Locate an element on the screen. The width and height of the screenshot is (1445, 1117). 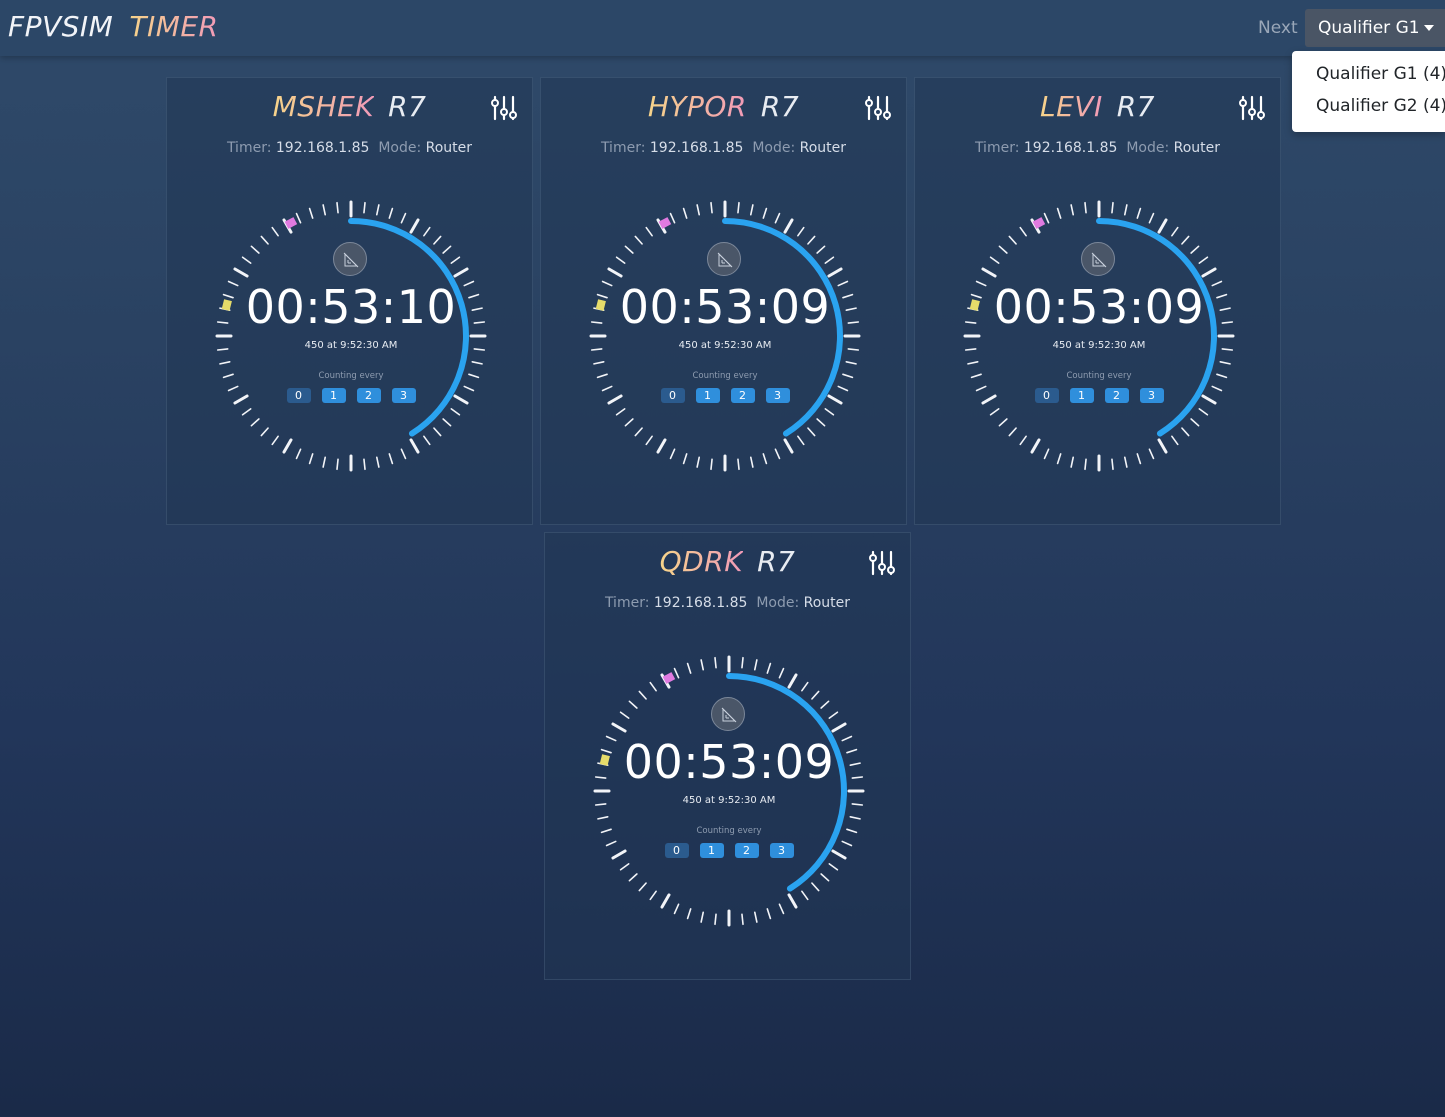
brand-logo: FPVSIM TIMER is located at coordinates (113, 26).